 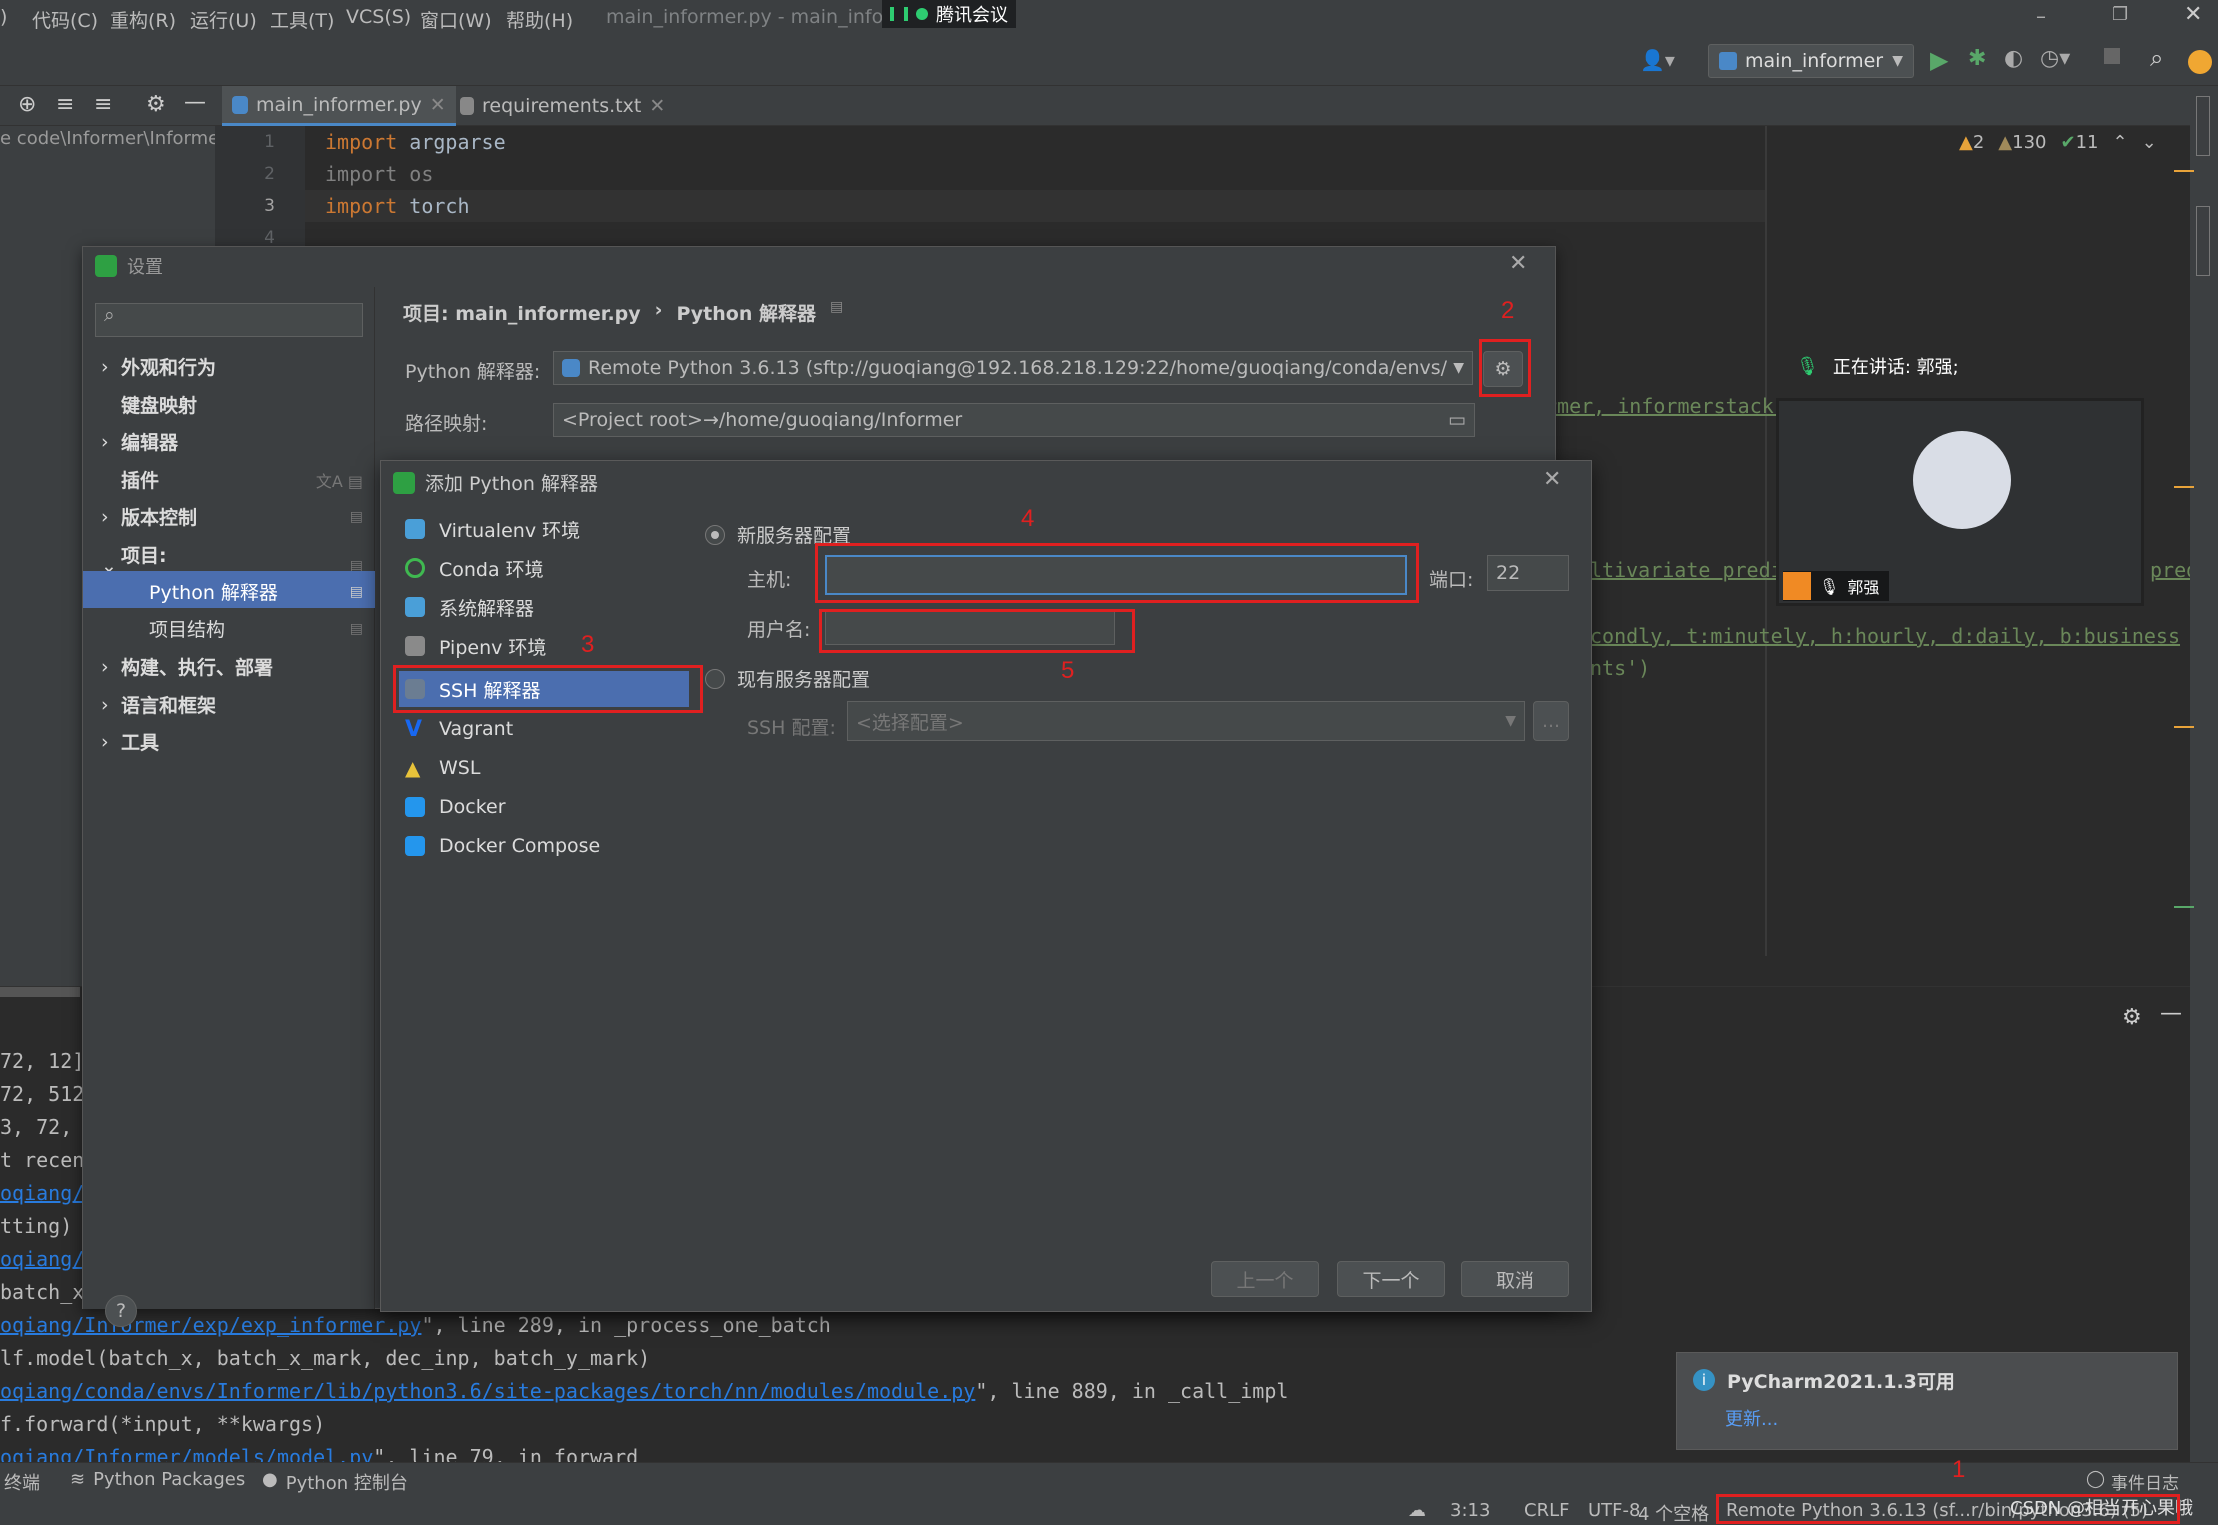 I want to click on menu-item: ), so click(x=3, y=17).